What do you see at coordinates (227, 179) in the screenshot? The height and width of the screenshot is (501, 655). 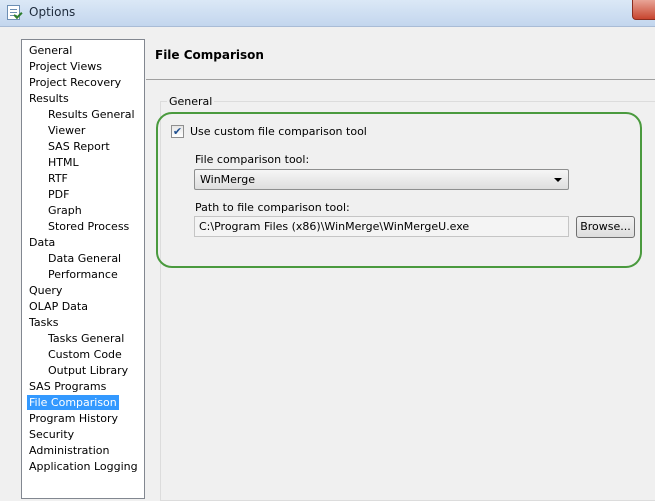 I see `tool-select-value: WinMerge` at bounding box center [227, 179].